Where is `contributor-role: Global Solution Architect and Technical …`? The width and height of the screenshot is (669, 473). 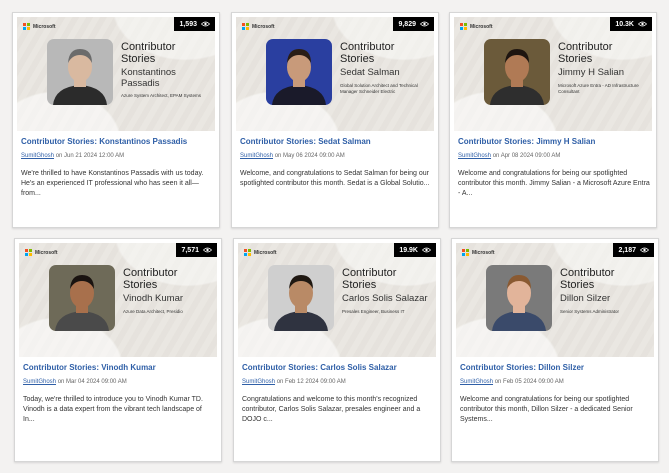 contributor-role: Global Solution Architect and Technical … is located at coordinates (379, 88).